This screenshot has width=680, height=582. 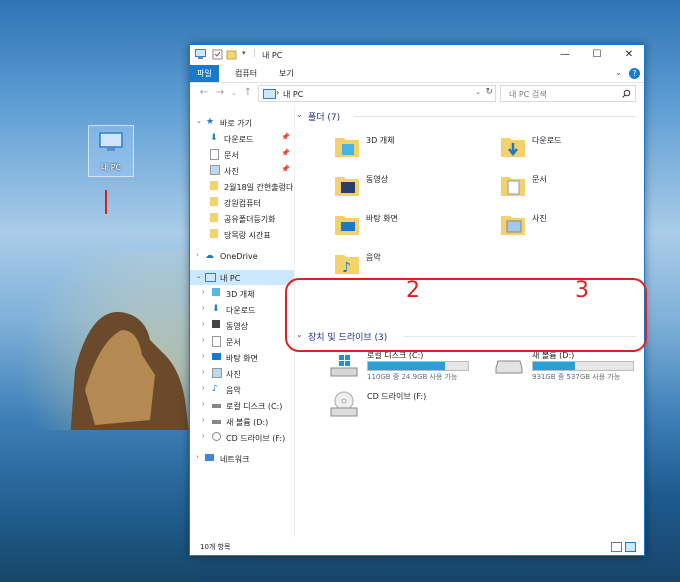 What do you see at coordinates (242, 293) in the screenshot?
I see `nav-pc-3d-objects: › 3D 개체` at bounding box center [242, 293].